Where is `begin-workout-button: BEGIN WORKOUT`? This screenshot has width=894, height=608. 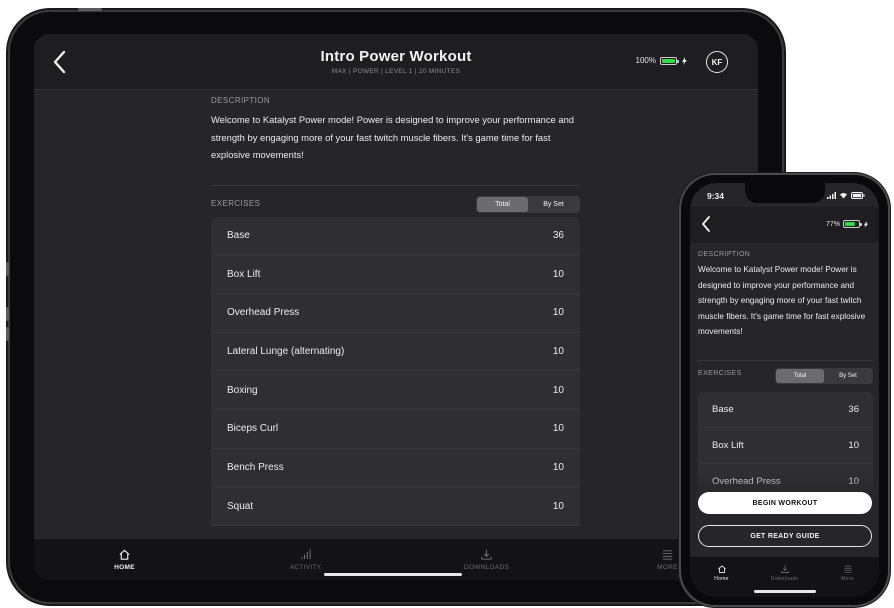 begin-workout-button: BEGIN WORKOUT is located at coordinates (785, 503).